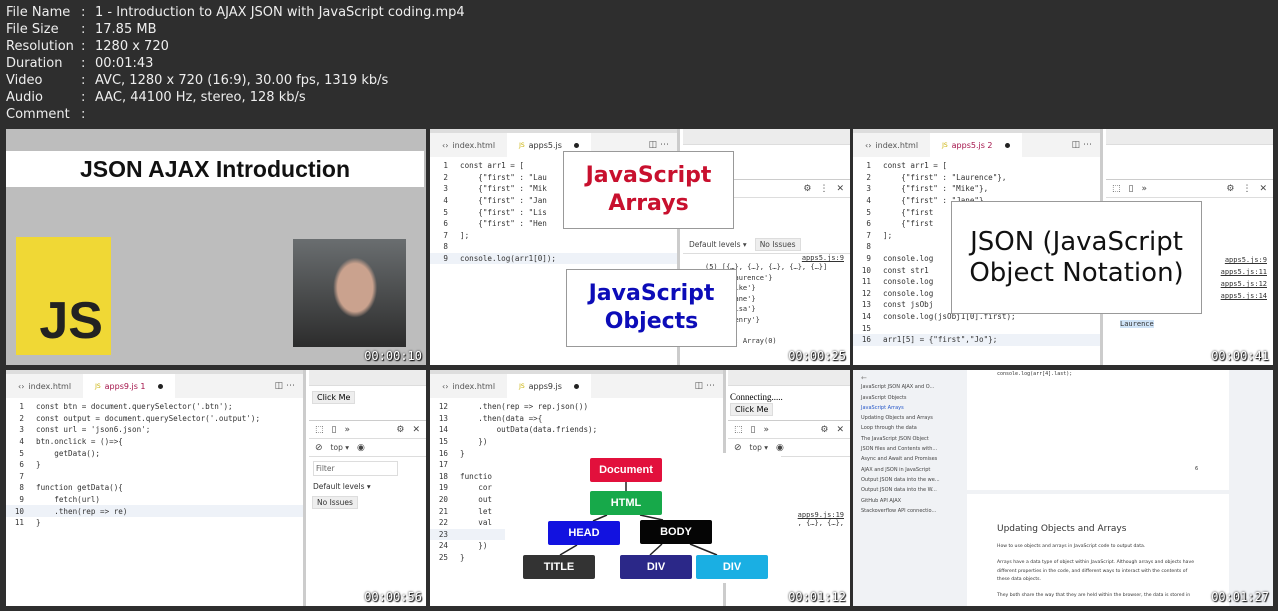 This screenshot has width=1278, height=611. Describe the element at coordinates (19, 511) in the screenshot. I see `line-number: 10` at that location.